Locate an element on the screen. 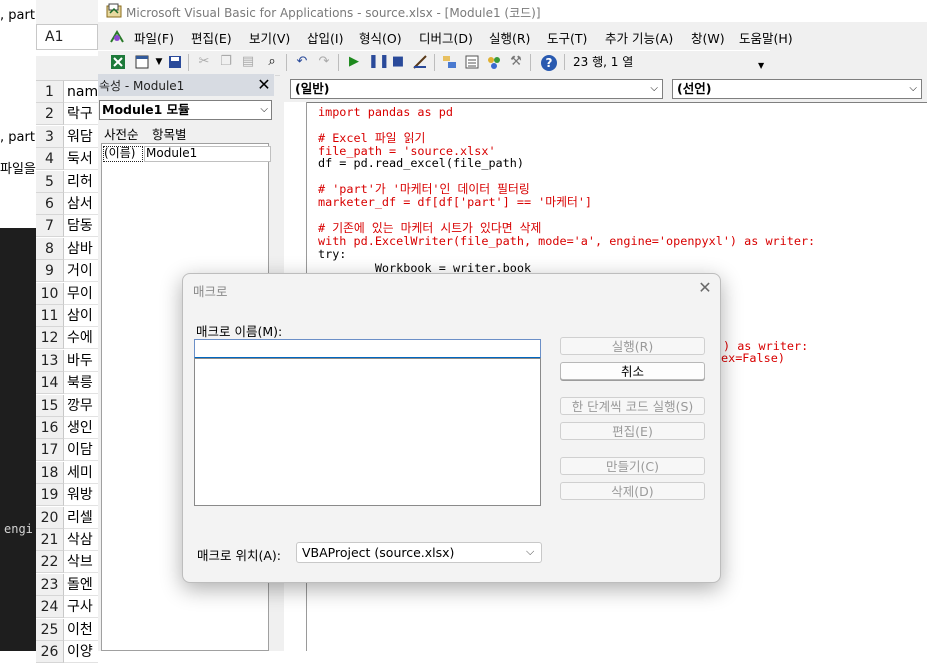 Image resolution: width=927 pixels, height=663 pixels. copy-icon: ❐ is located at coordinates (226, 62).